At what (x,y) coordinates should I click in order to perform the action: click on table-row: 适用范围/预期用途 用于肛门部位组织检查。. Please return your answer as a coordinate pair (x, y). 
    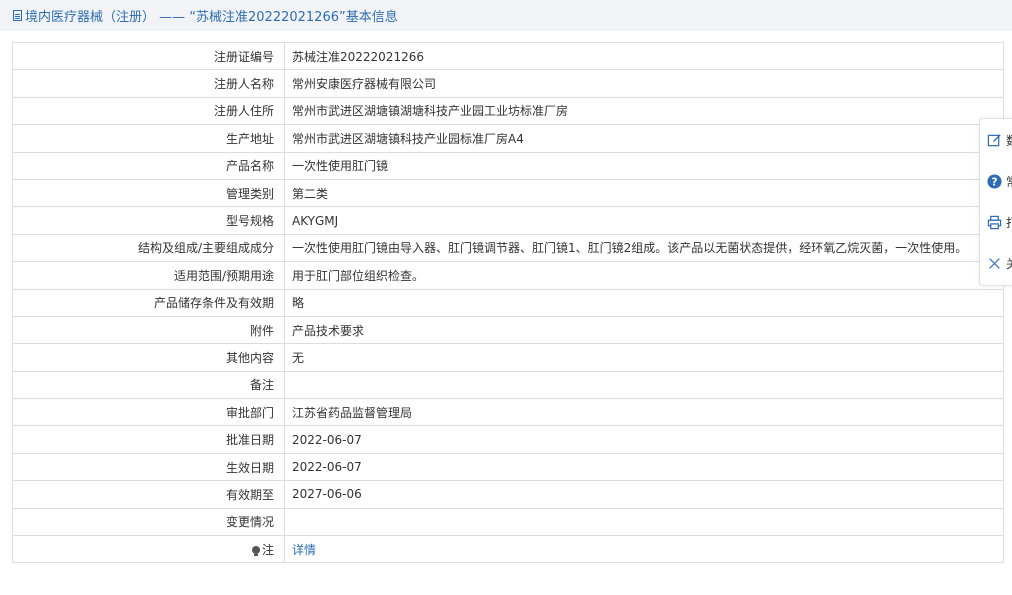
    Looking at the image, I should click on (508, 275).